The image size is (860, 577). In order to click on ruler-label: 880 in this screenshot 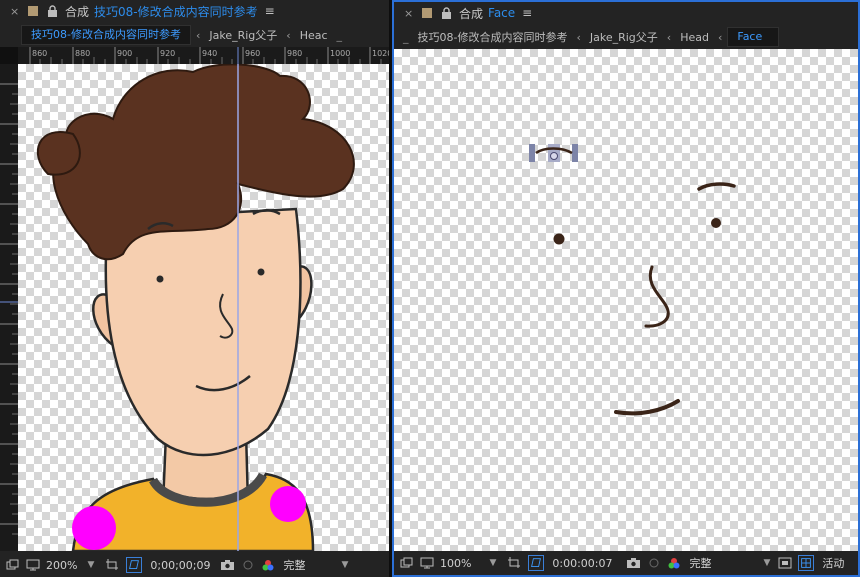, I will do `click(82, 53)`.